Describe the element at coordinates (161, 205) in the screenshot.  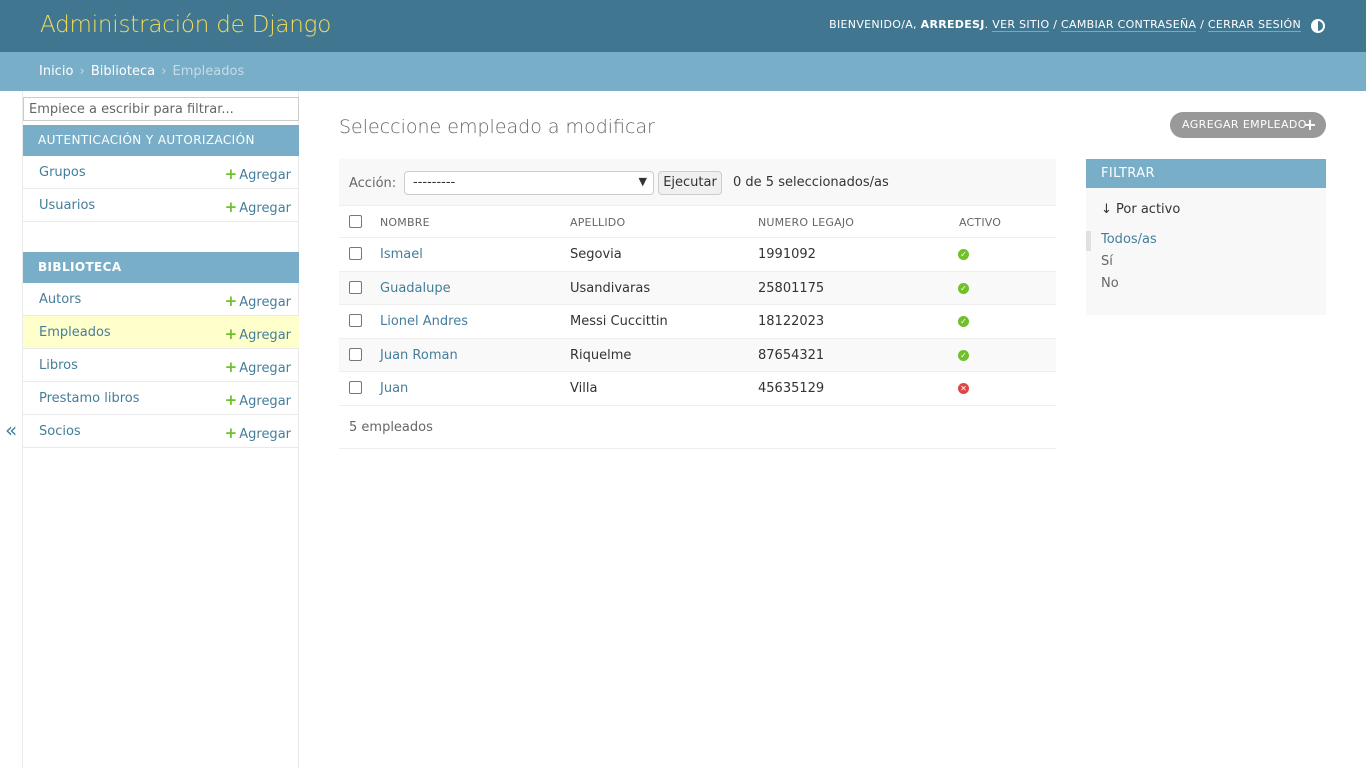
I see `sidebar-item-usuarios: Usuarios + Agregar` at that location.